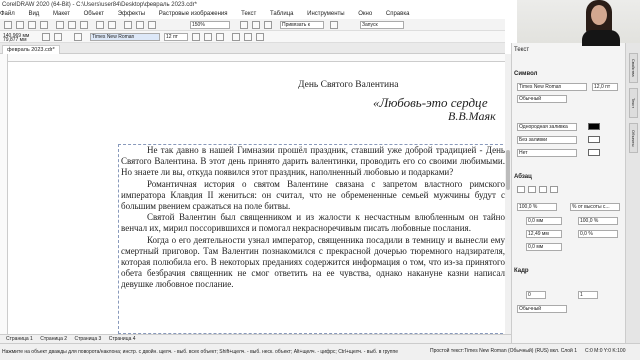 Image resolution: width=640 pixels, height=360 pixels. What do you see at coordinates (633, 138) in the screenshot?
I see `docker-tab-objects: Объекты` at bounding box center [633, 138].